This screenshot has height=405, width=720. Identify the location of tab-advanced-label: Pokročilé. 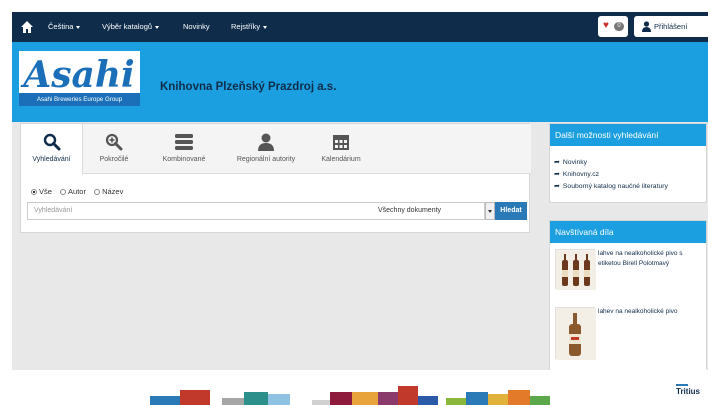
(114, 159).